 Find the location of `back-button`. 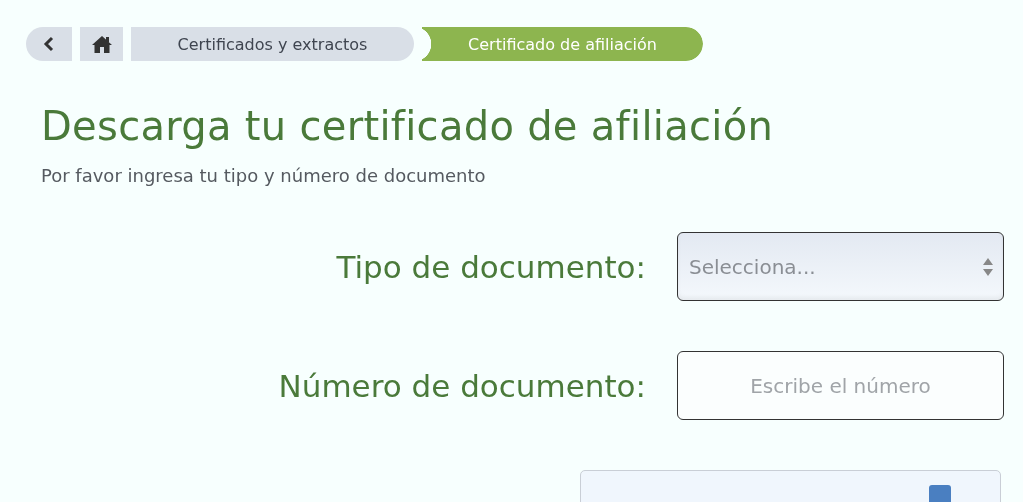

back-button is located at coordinates (49, 44).